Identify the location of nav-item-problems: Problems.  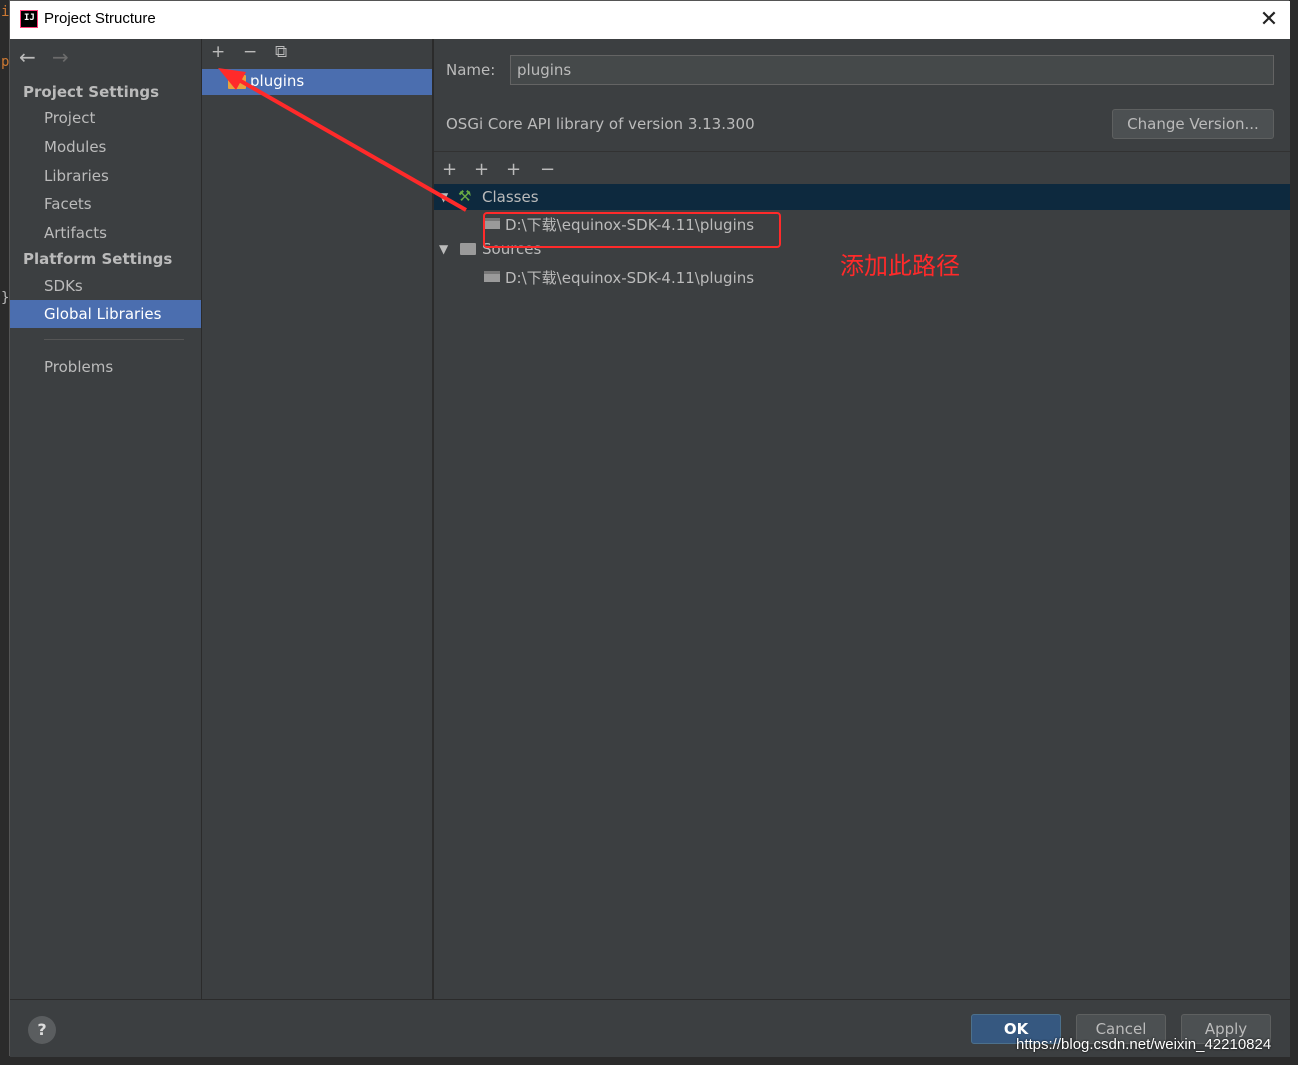
(105, 367).